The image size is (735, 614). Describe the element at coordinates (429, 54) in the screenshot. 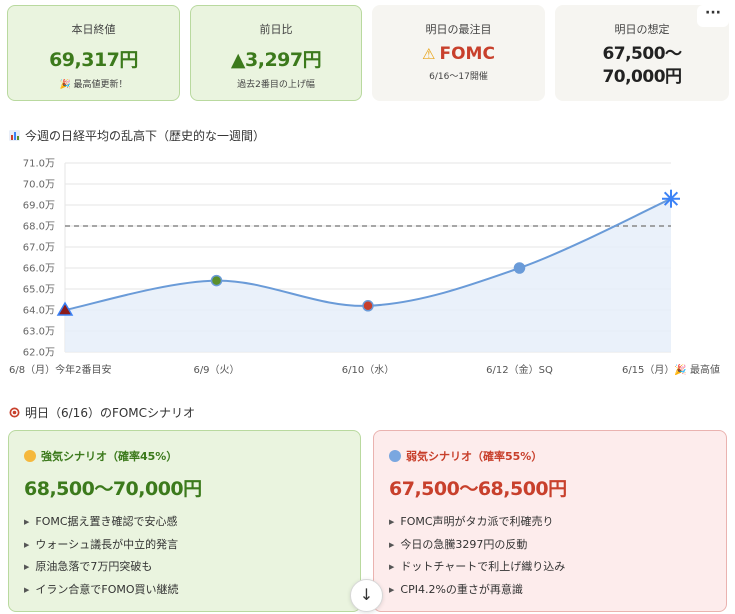

I see `warning-icon: ⚠` at that location.